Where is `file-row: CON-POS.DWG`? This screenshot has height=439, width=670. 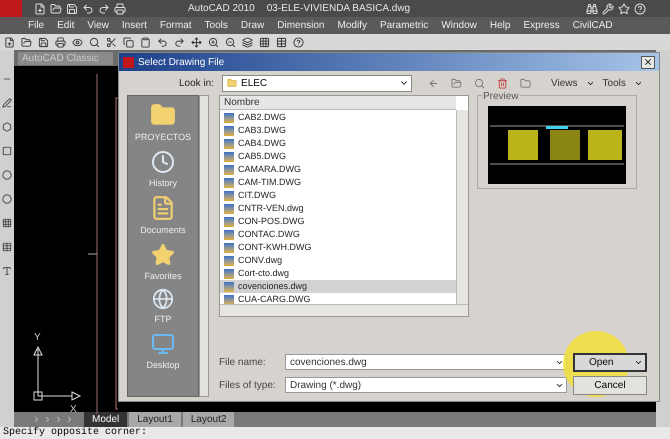 file-row: CON-POS.DWG is located at coordinates (338, 221).